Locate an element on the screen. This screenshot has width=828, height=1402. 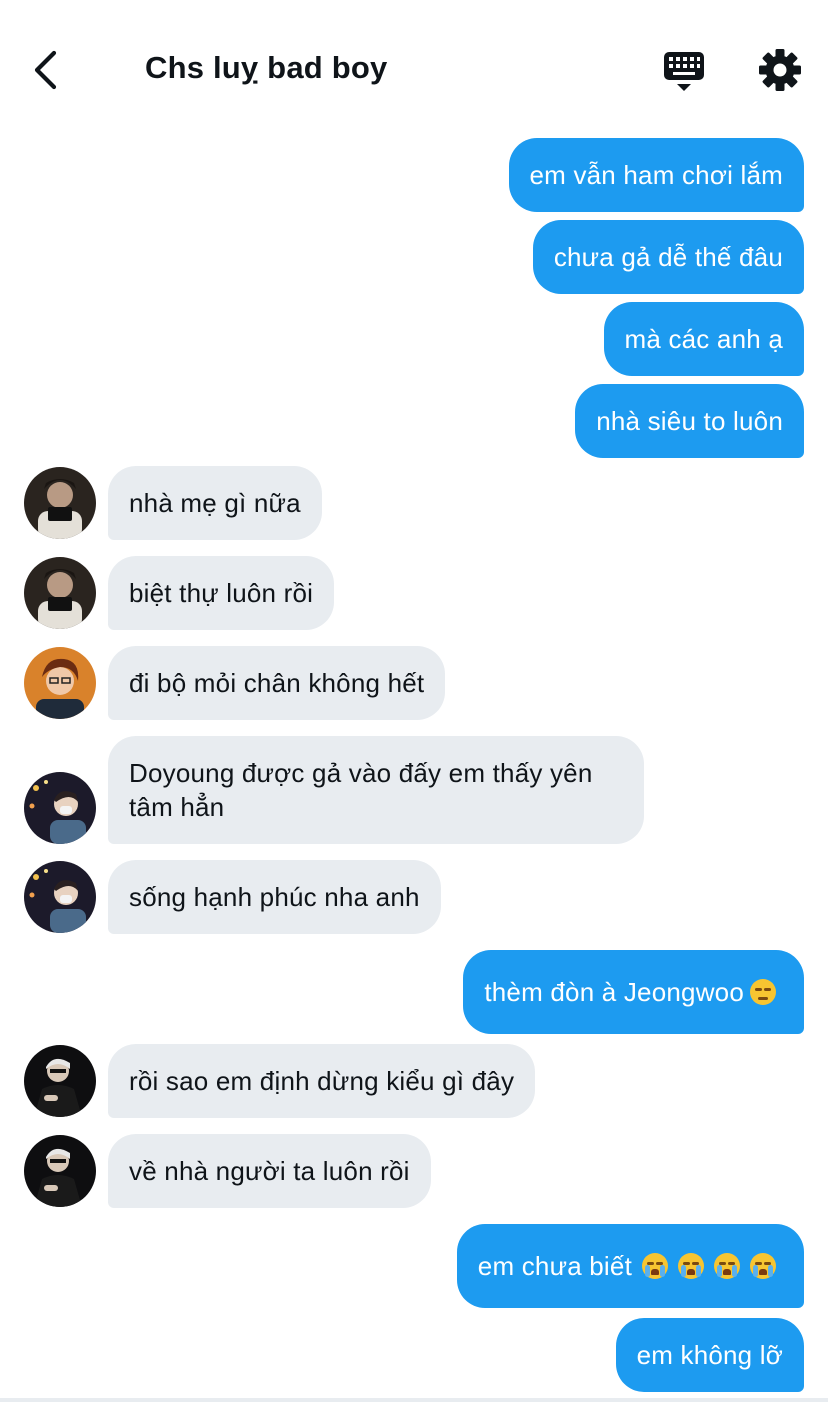
unamused-face-icon is located at coordinates (763, 992).